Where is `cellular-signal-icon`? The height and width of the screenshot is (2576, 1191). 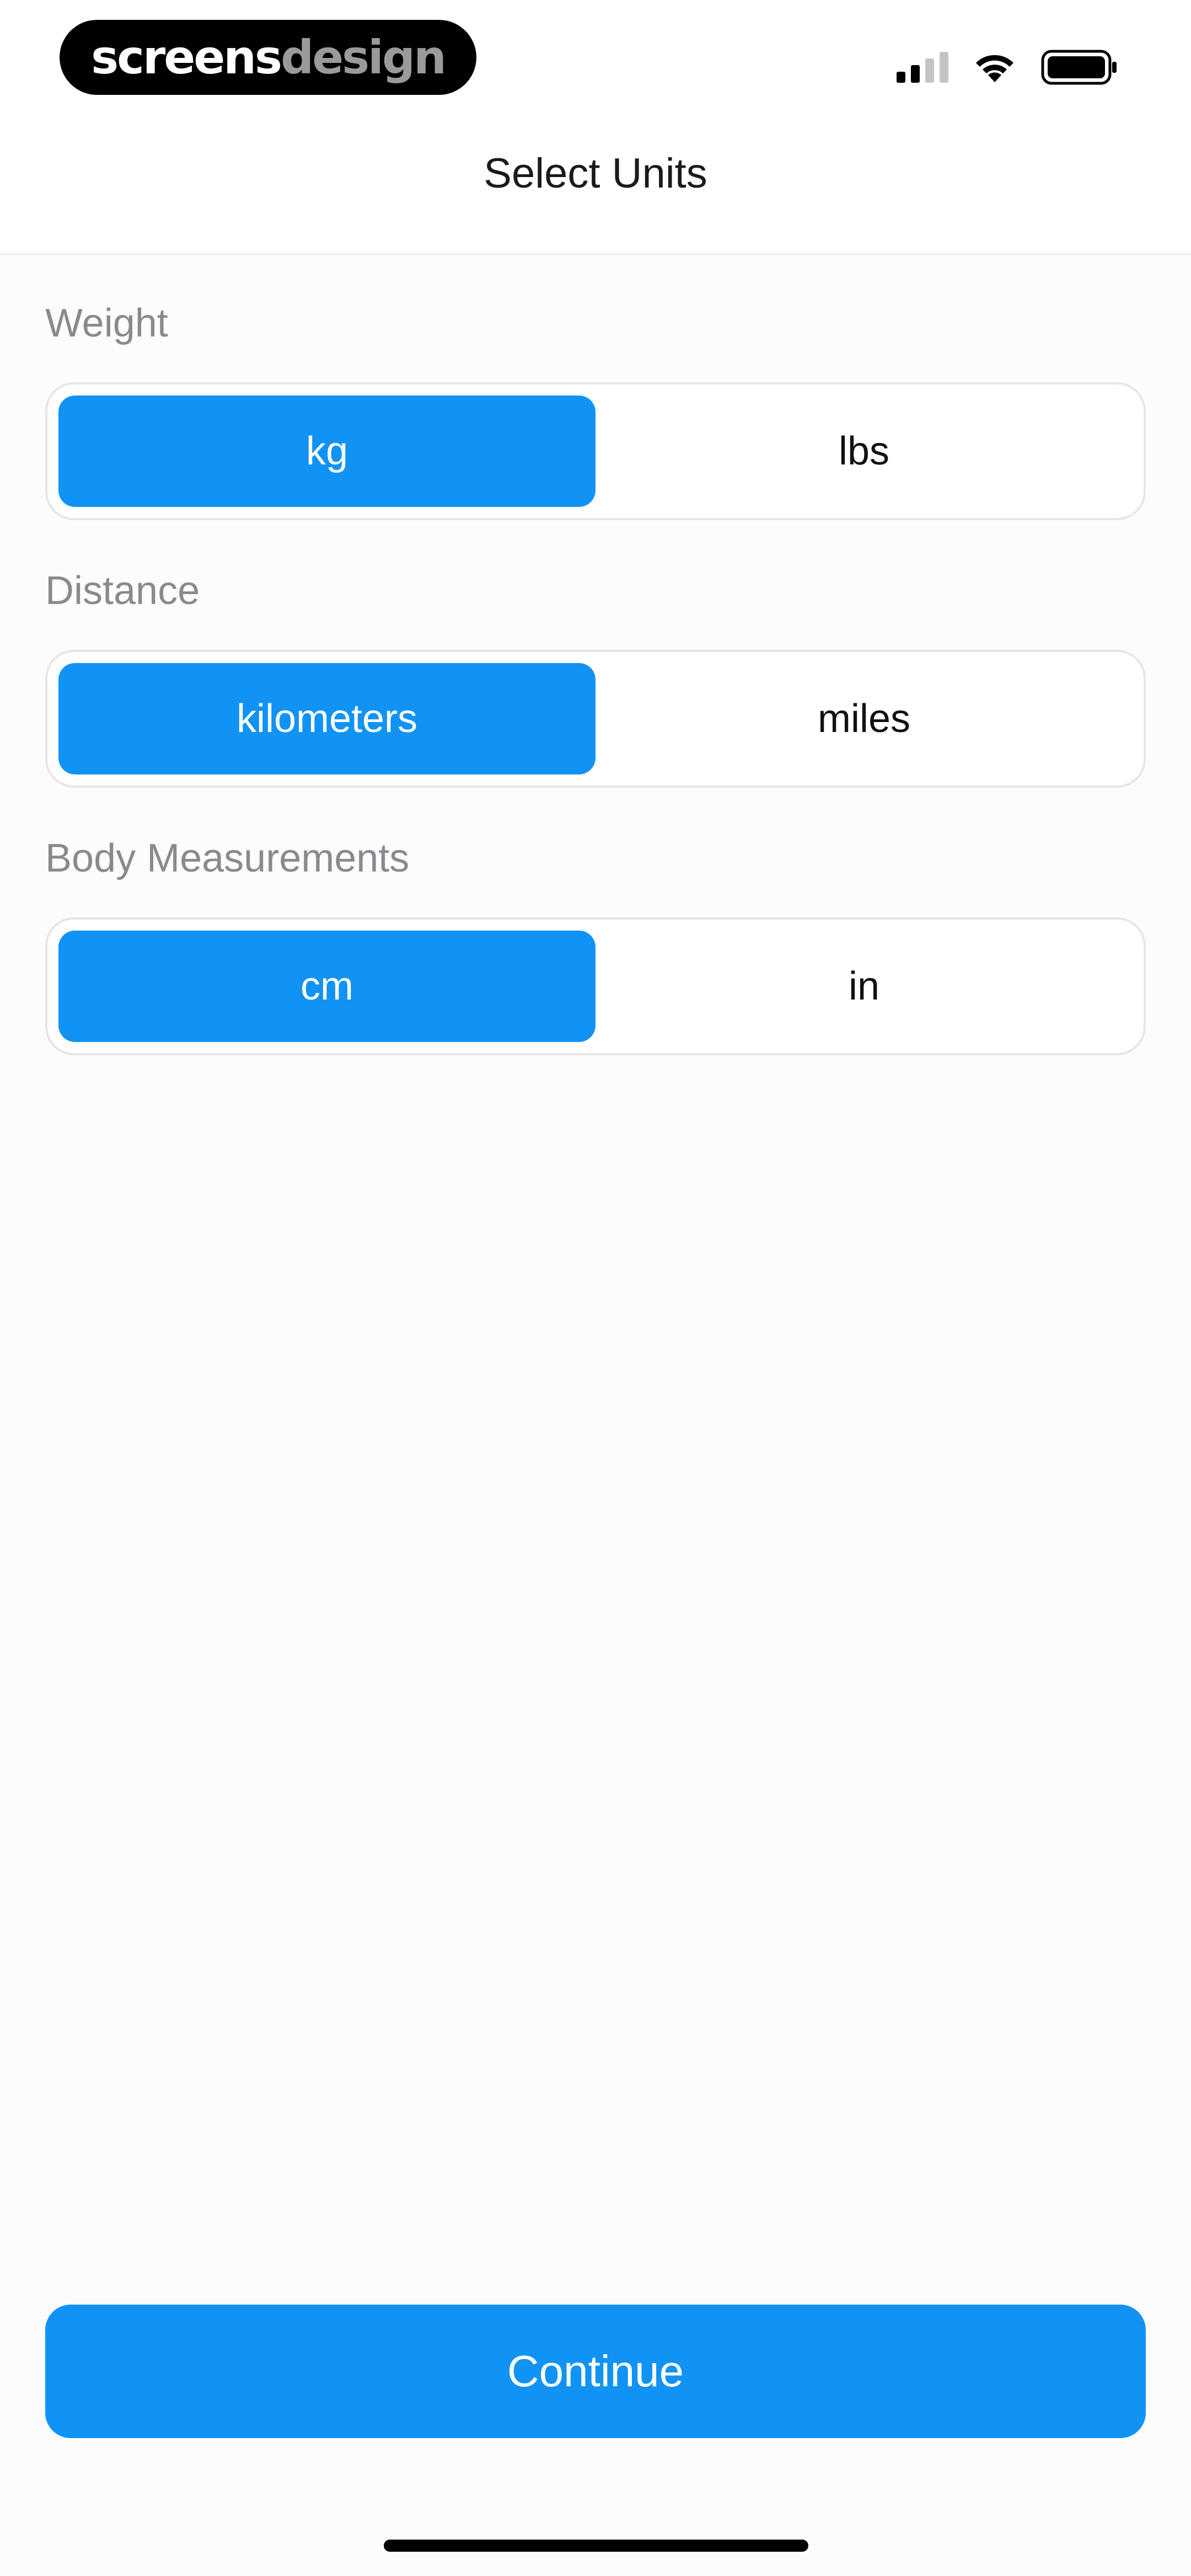 cellular-signal-icon is located at coordinates (922, 67).